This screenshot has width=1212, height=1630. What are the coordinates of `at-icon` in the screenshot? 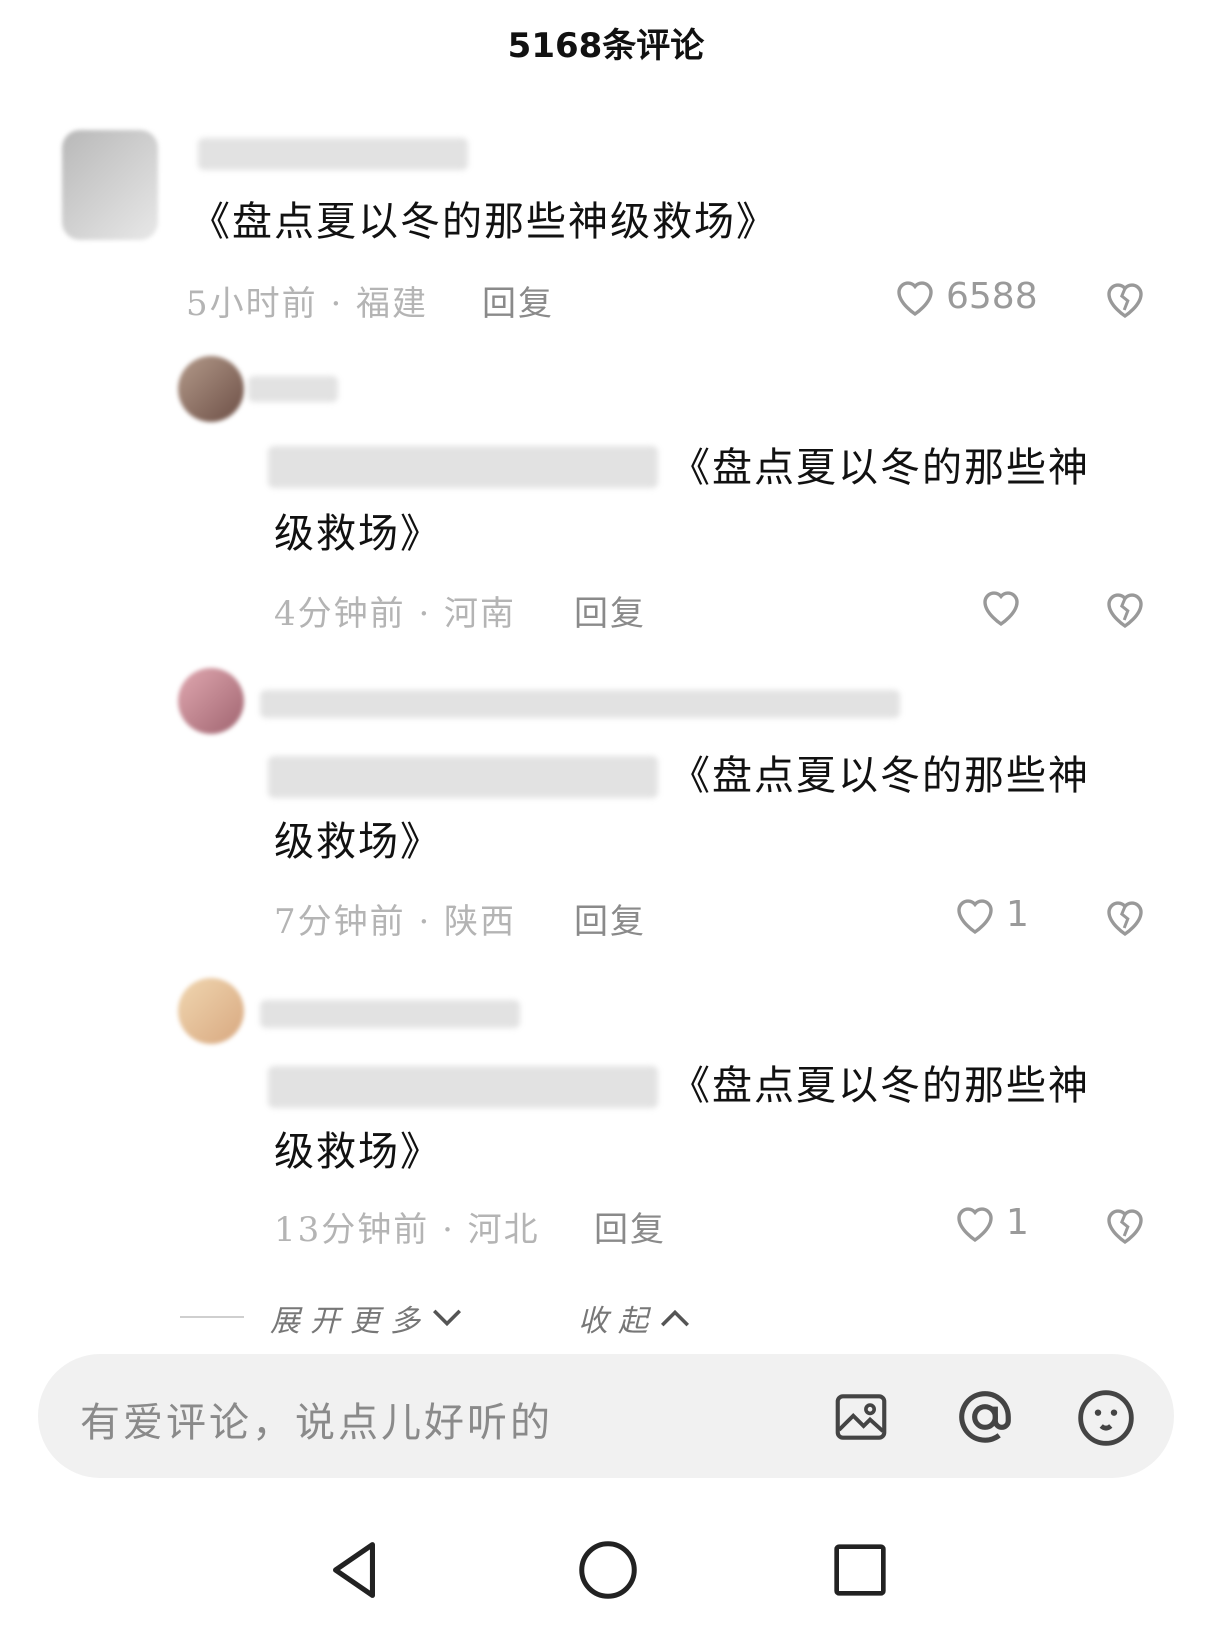 It's located at (985, 1417).